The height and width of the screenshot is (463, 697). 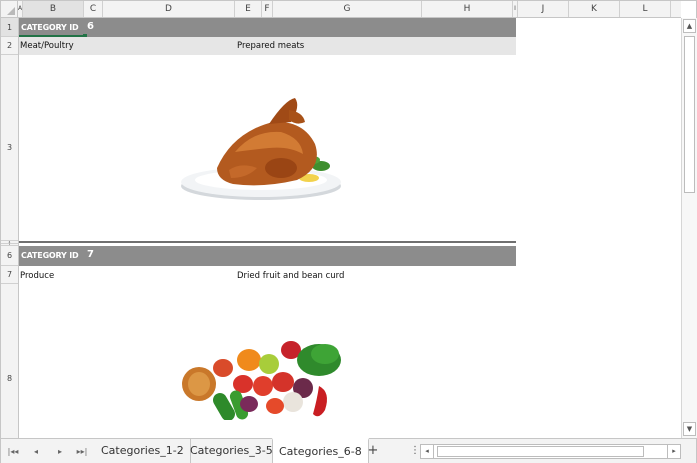 What do you see at coordinates (467, 9) in the screenshot?
I see `column-header-h: H` at bounding box center [467, 9].